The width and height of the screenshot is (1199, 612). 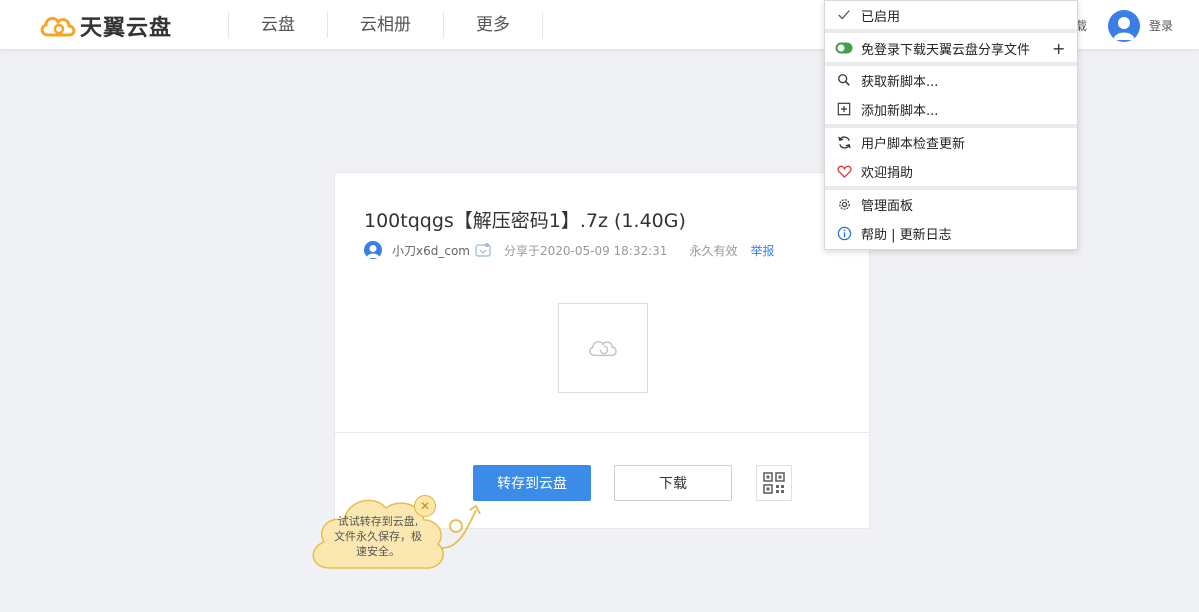 I want to click on nav-cloud: 云盘, so click(x=277, y=25).